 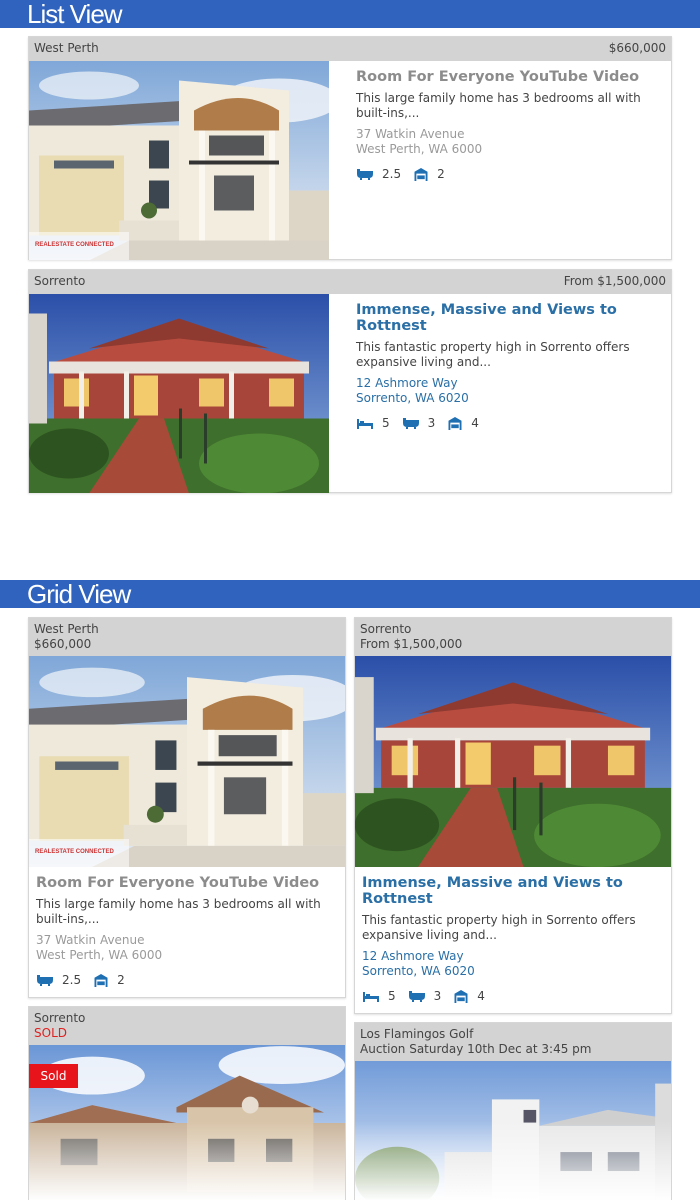 I want to click on grid-view-header: Grid View, so click(x=350, y=594).